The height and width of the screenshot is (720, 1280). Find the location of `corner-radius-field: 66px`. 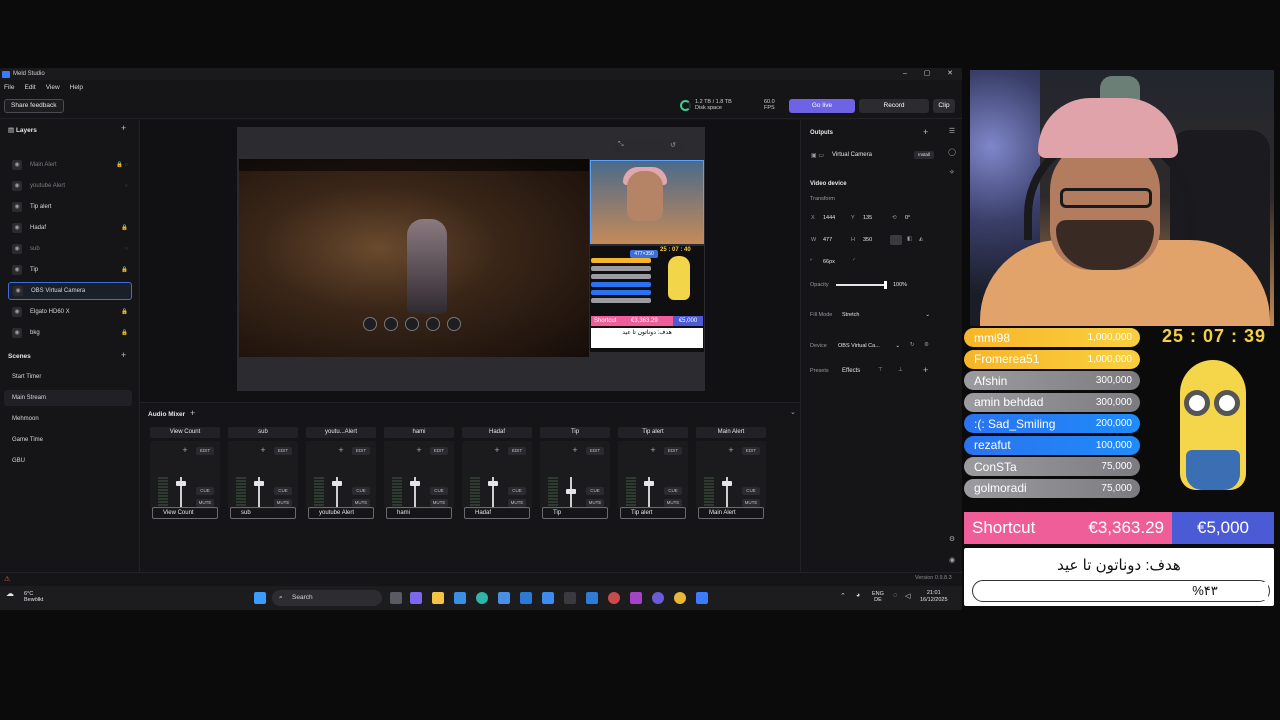

corner-radius-field: 66px is located at coordinates (829, 262).